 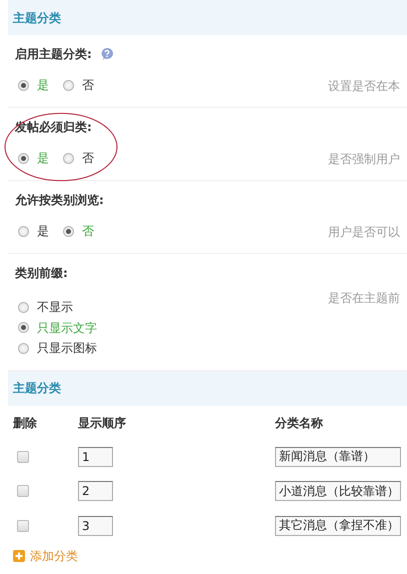 What do you see at coordinates (299, 423) in the screenshot?
I see `column-header: 分类名称` at bounding box center [299, 423].